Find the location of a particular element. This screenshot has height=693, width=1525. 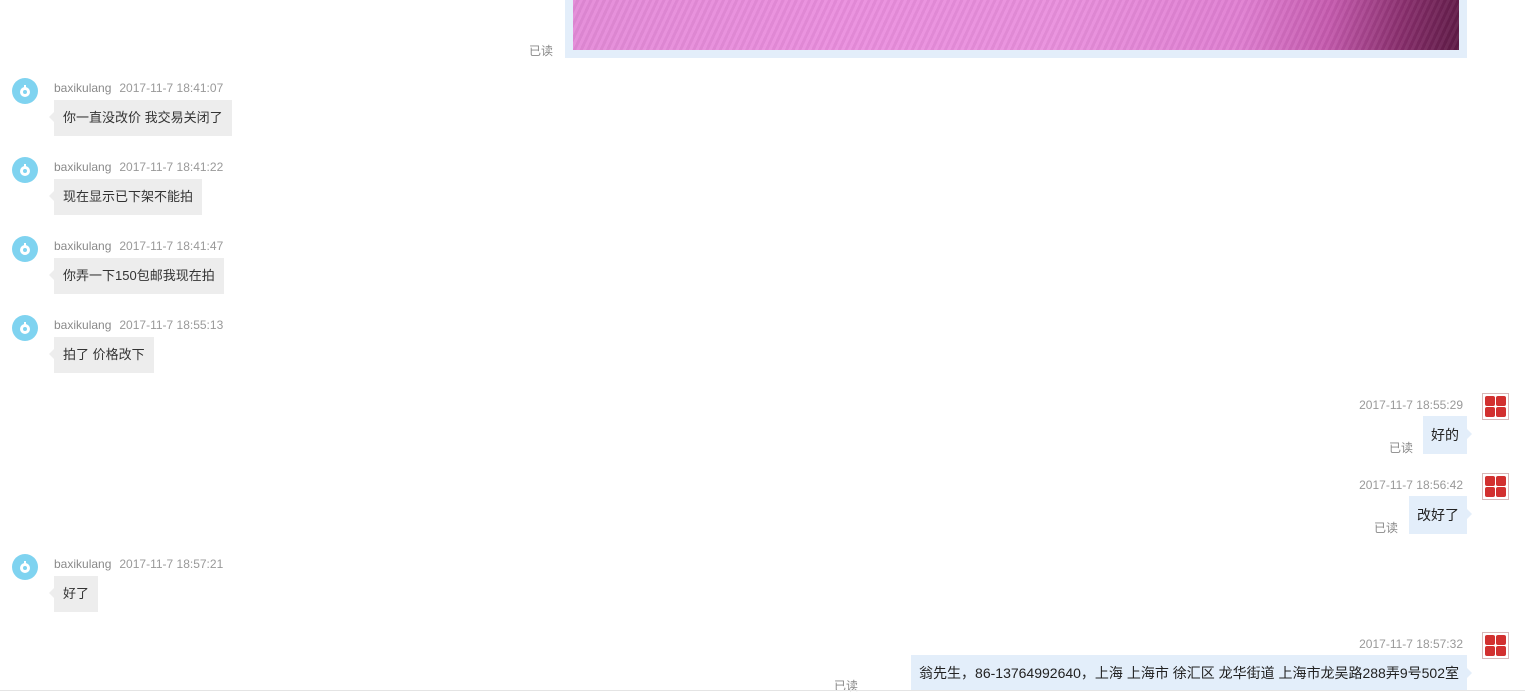

message-time: 2017-11-7 18:41:47 is located at coordinates (171, 246).